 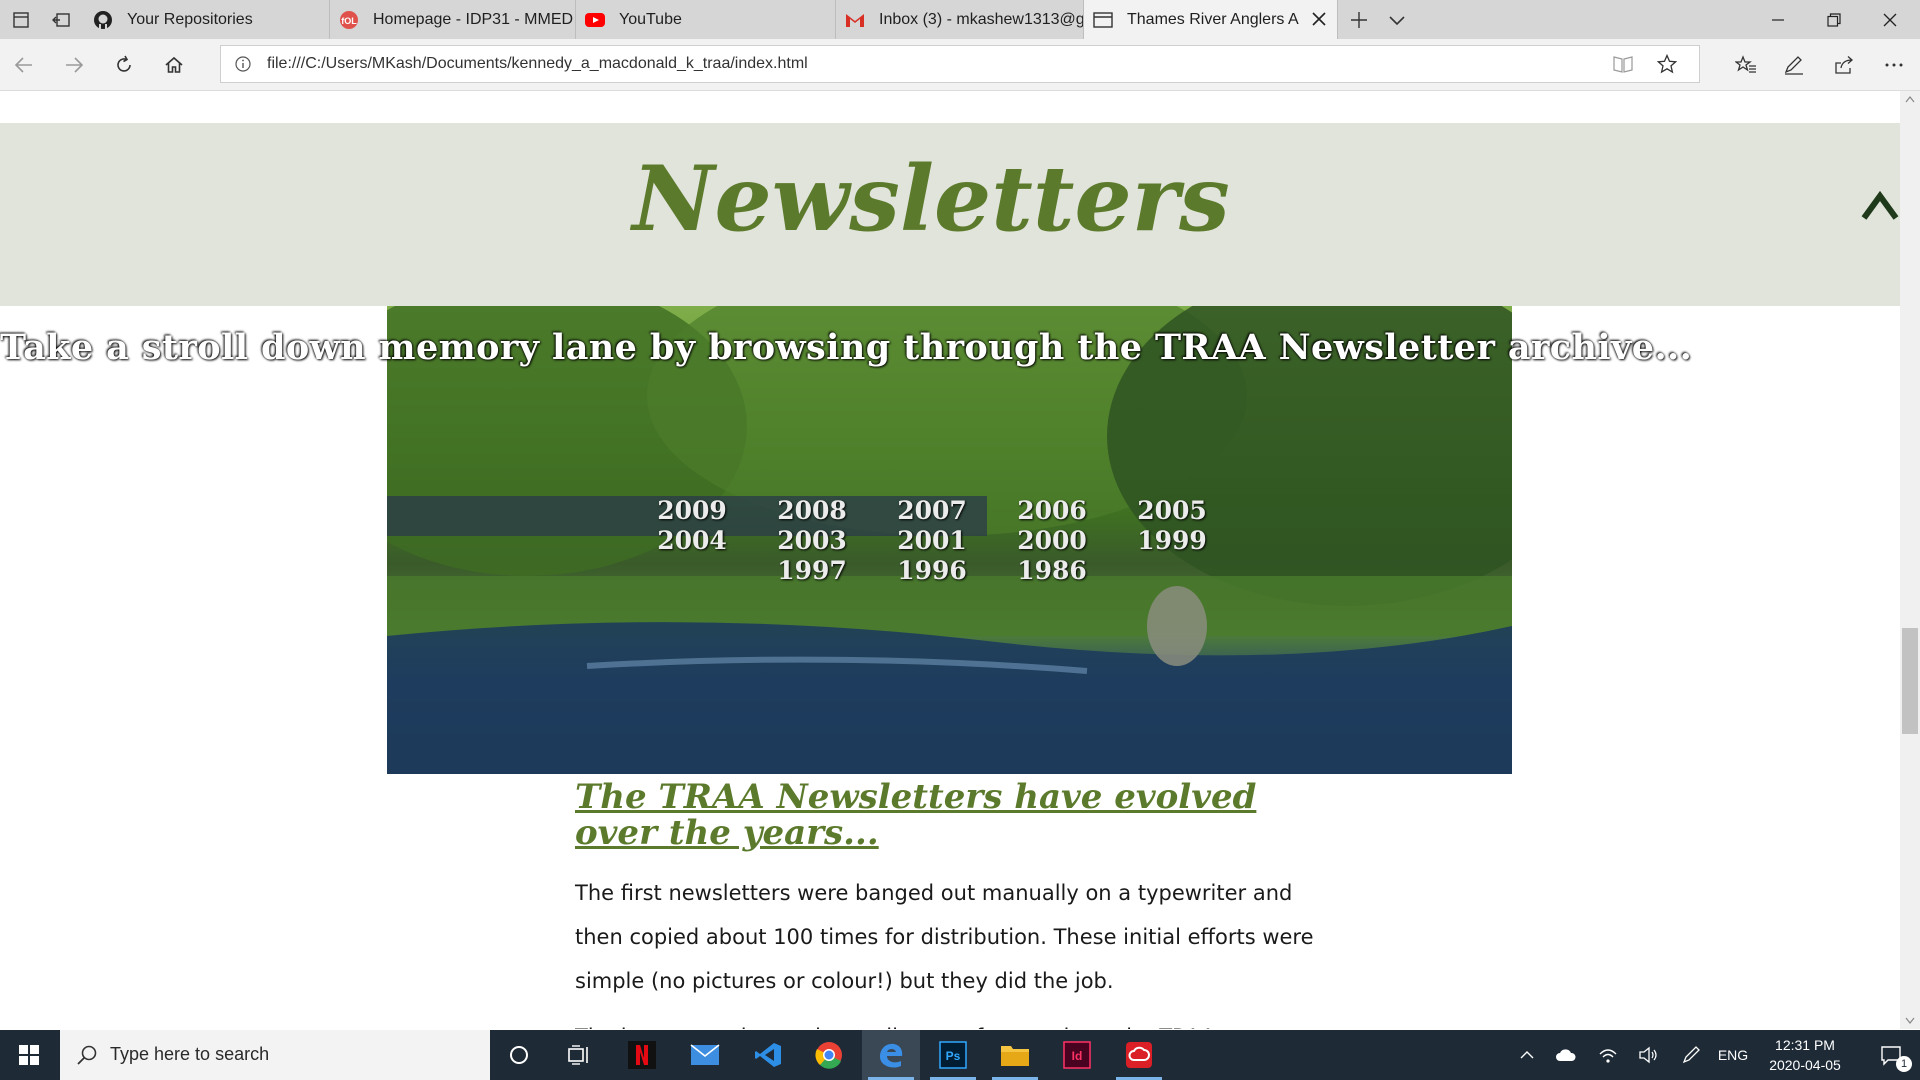 I want to click on year-link-1999: 1999, so click(x=1172, y=540).